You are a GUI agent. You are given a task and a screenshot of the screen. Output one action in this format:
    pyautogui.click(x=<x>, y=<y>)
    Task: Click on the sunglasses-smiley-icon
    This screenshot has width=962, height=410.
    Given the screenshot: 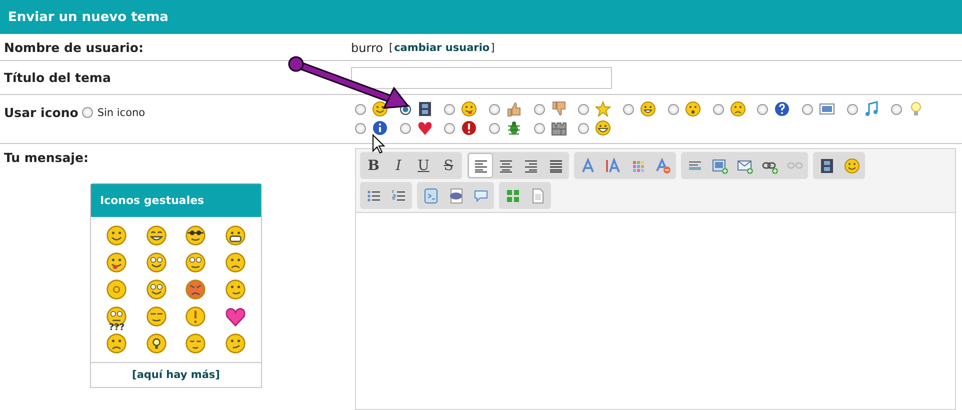 What is the action you would take?
    pyautogui.click(x=195, y=235)
    